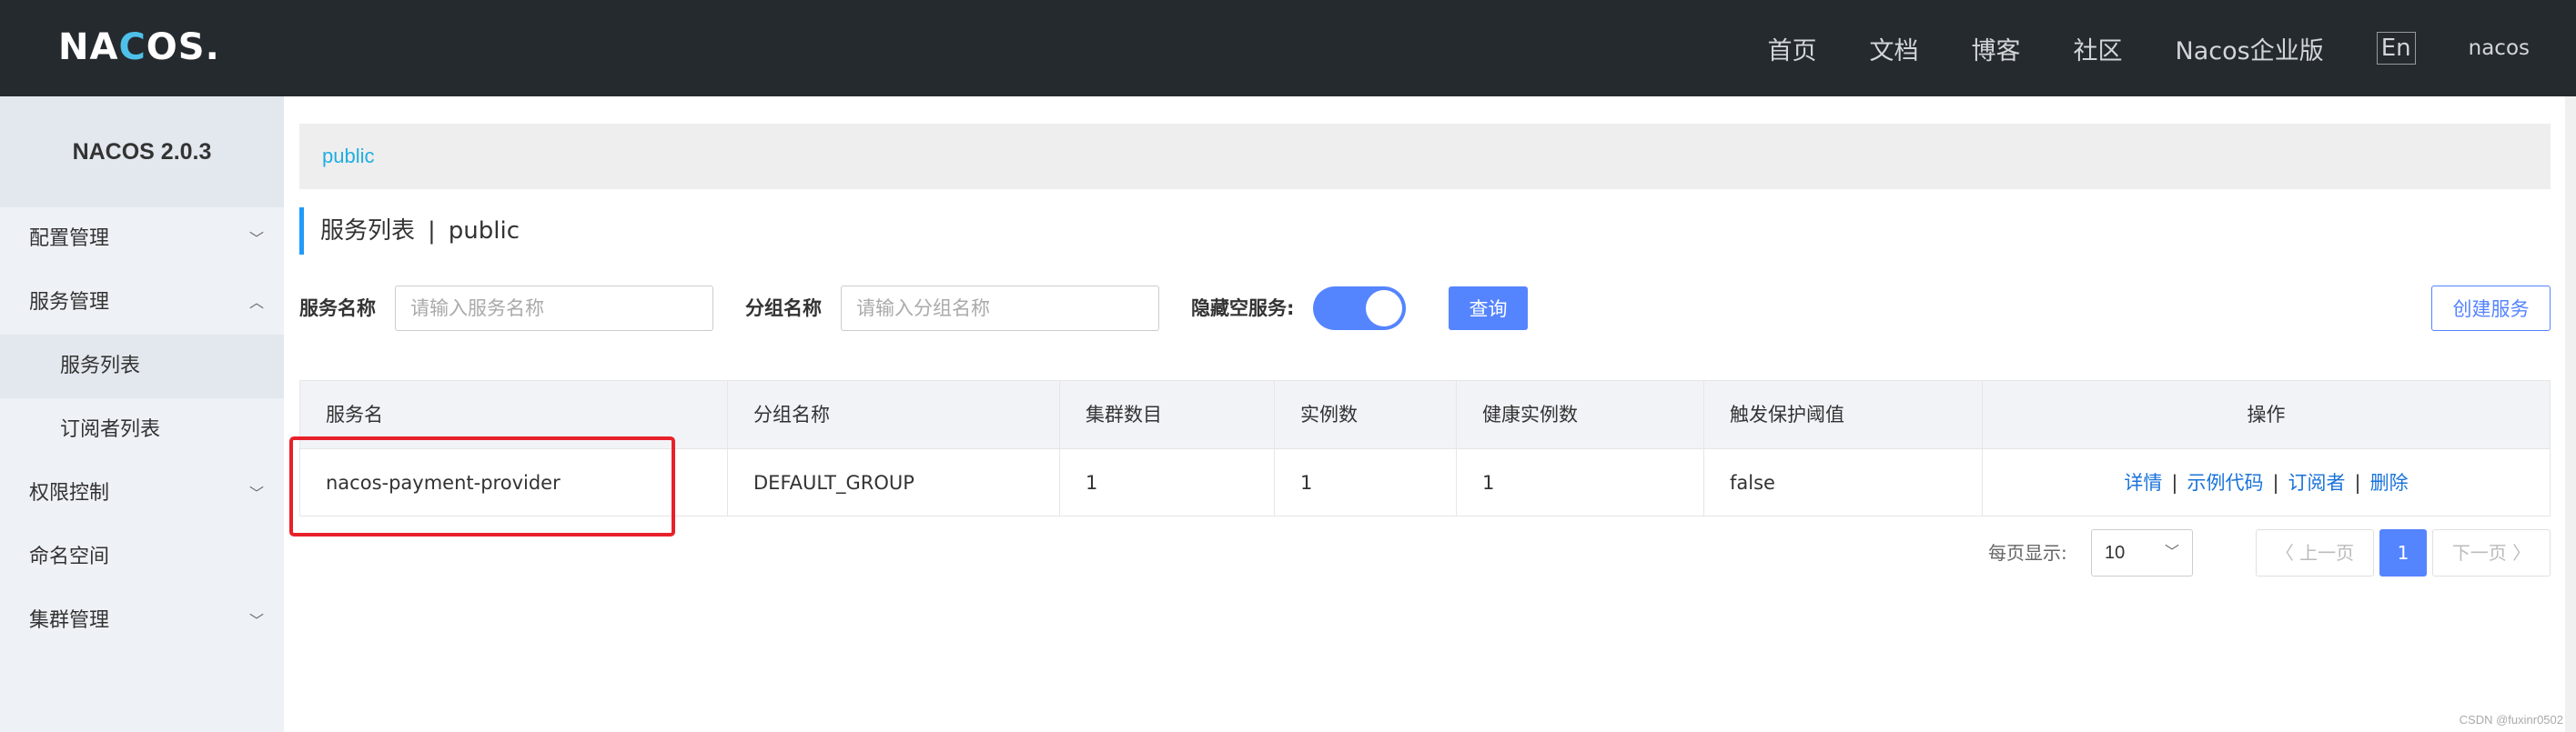 The height and width of the screenshot is (732, 2576). Describe the element at coordinates (1996, 48) in the screenshot. I see `nav-blog: 博客` at that location.